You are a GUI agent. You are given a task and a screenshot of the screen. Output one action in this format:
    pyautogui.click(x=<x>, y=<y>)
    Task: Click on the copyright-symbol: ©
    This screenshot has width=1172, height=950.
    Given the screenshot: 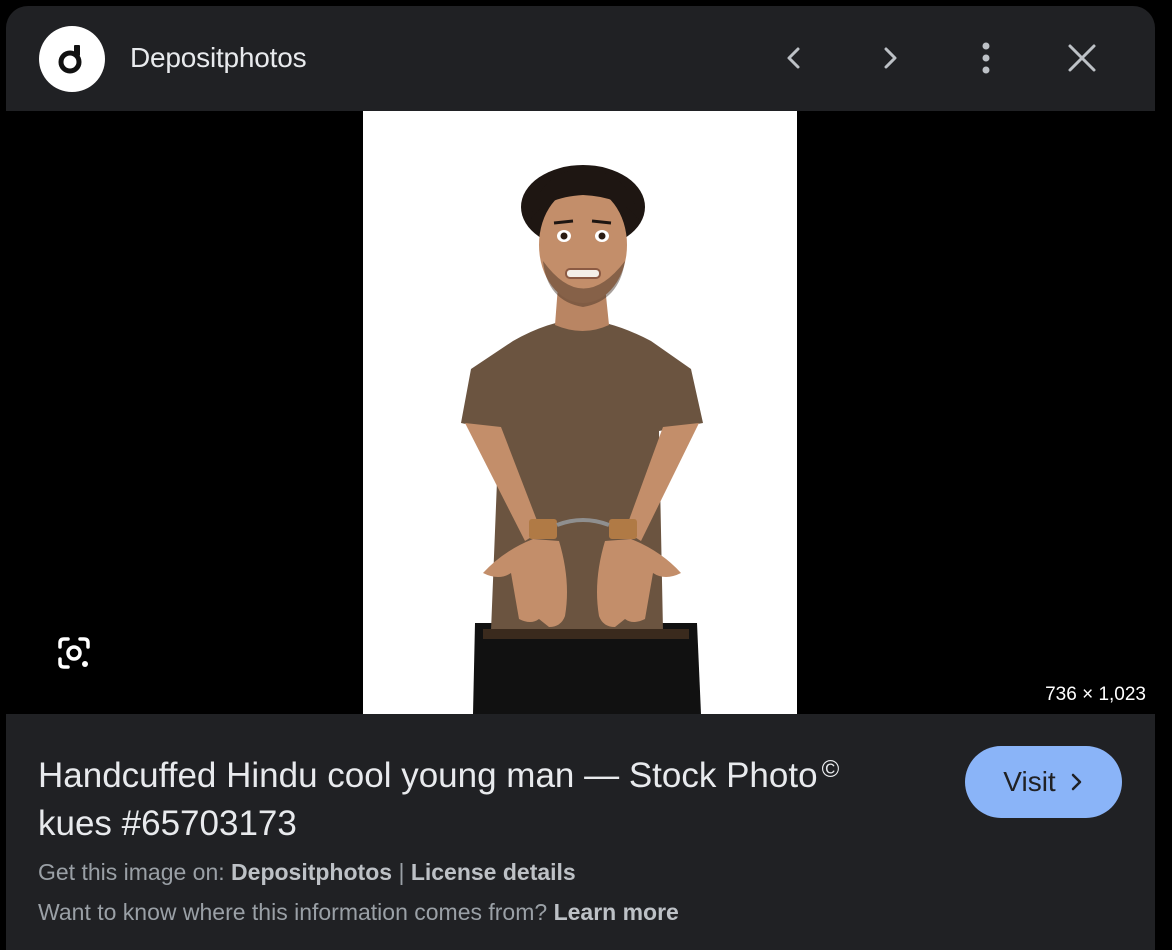 What is the action you would take?
    pyautogui.click(x=830, y=769)
    